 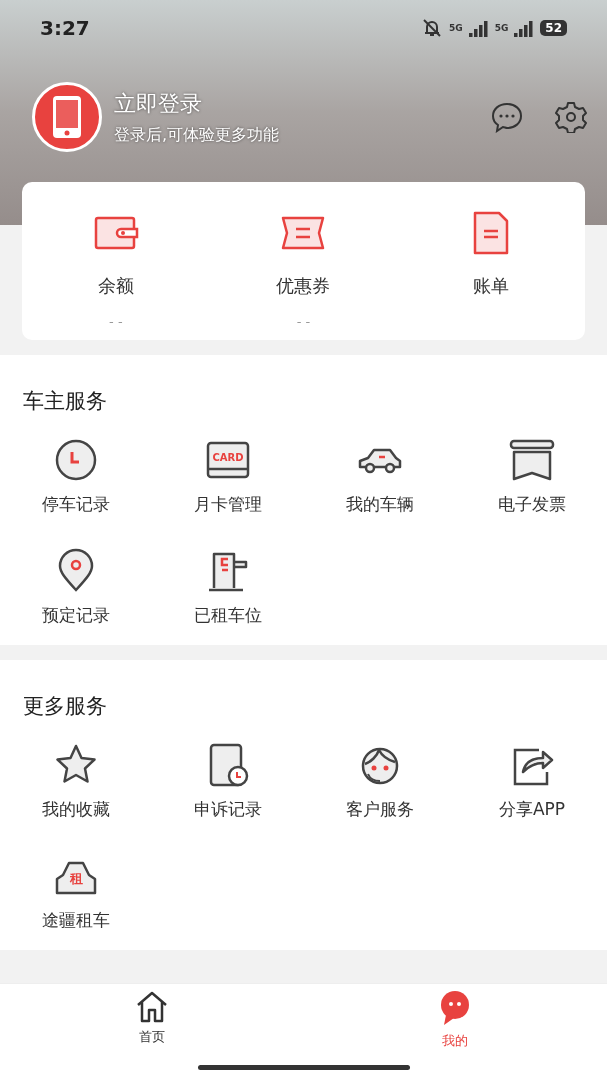 I want to click on service-label: 已租车位, so click(x=228, y=615).